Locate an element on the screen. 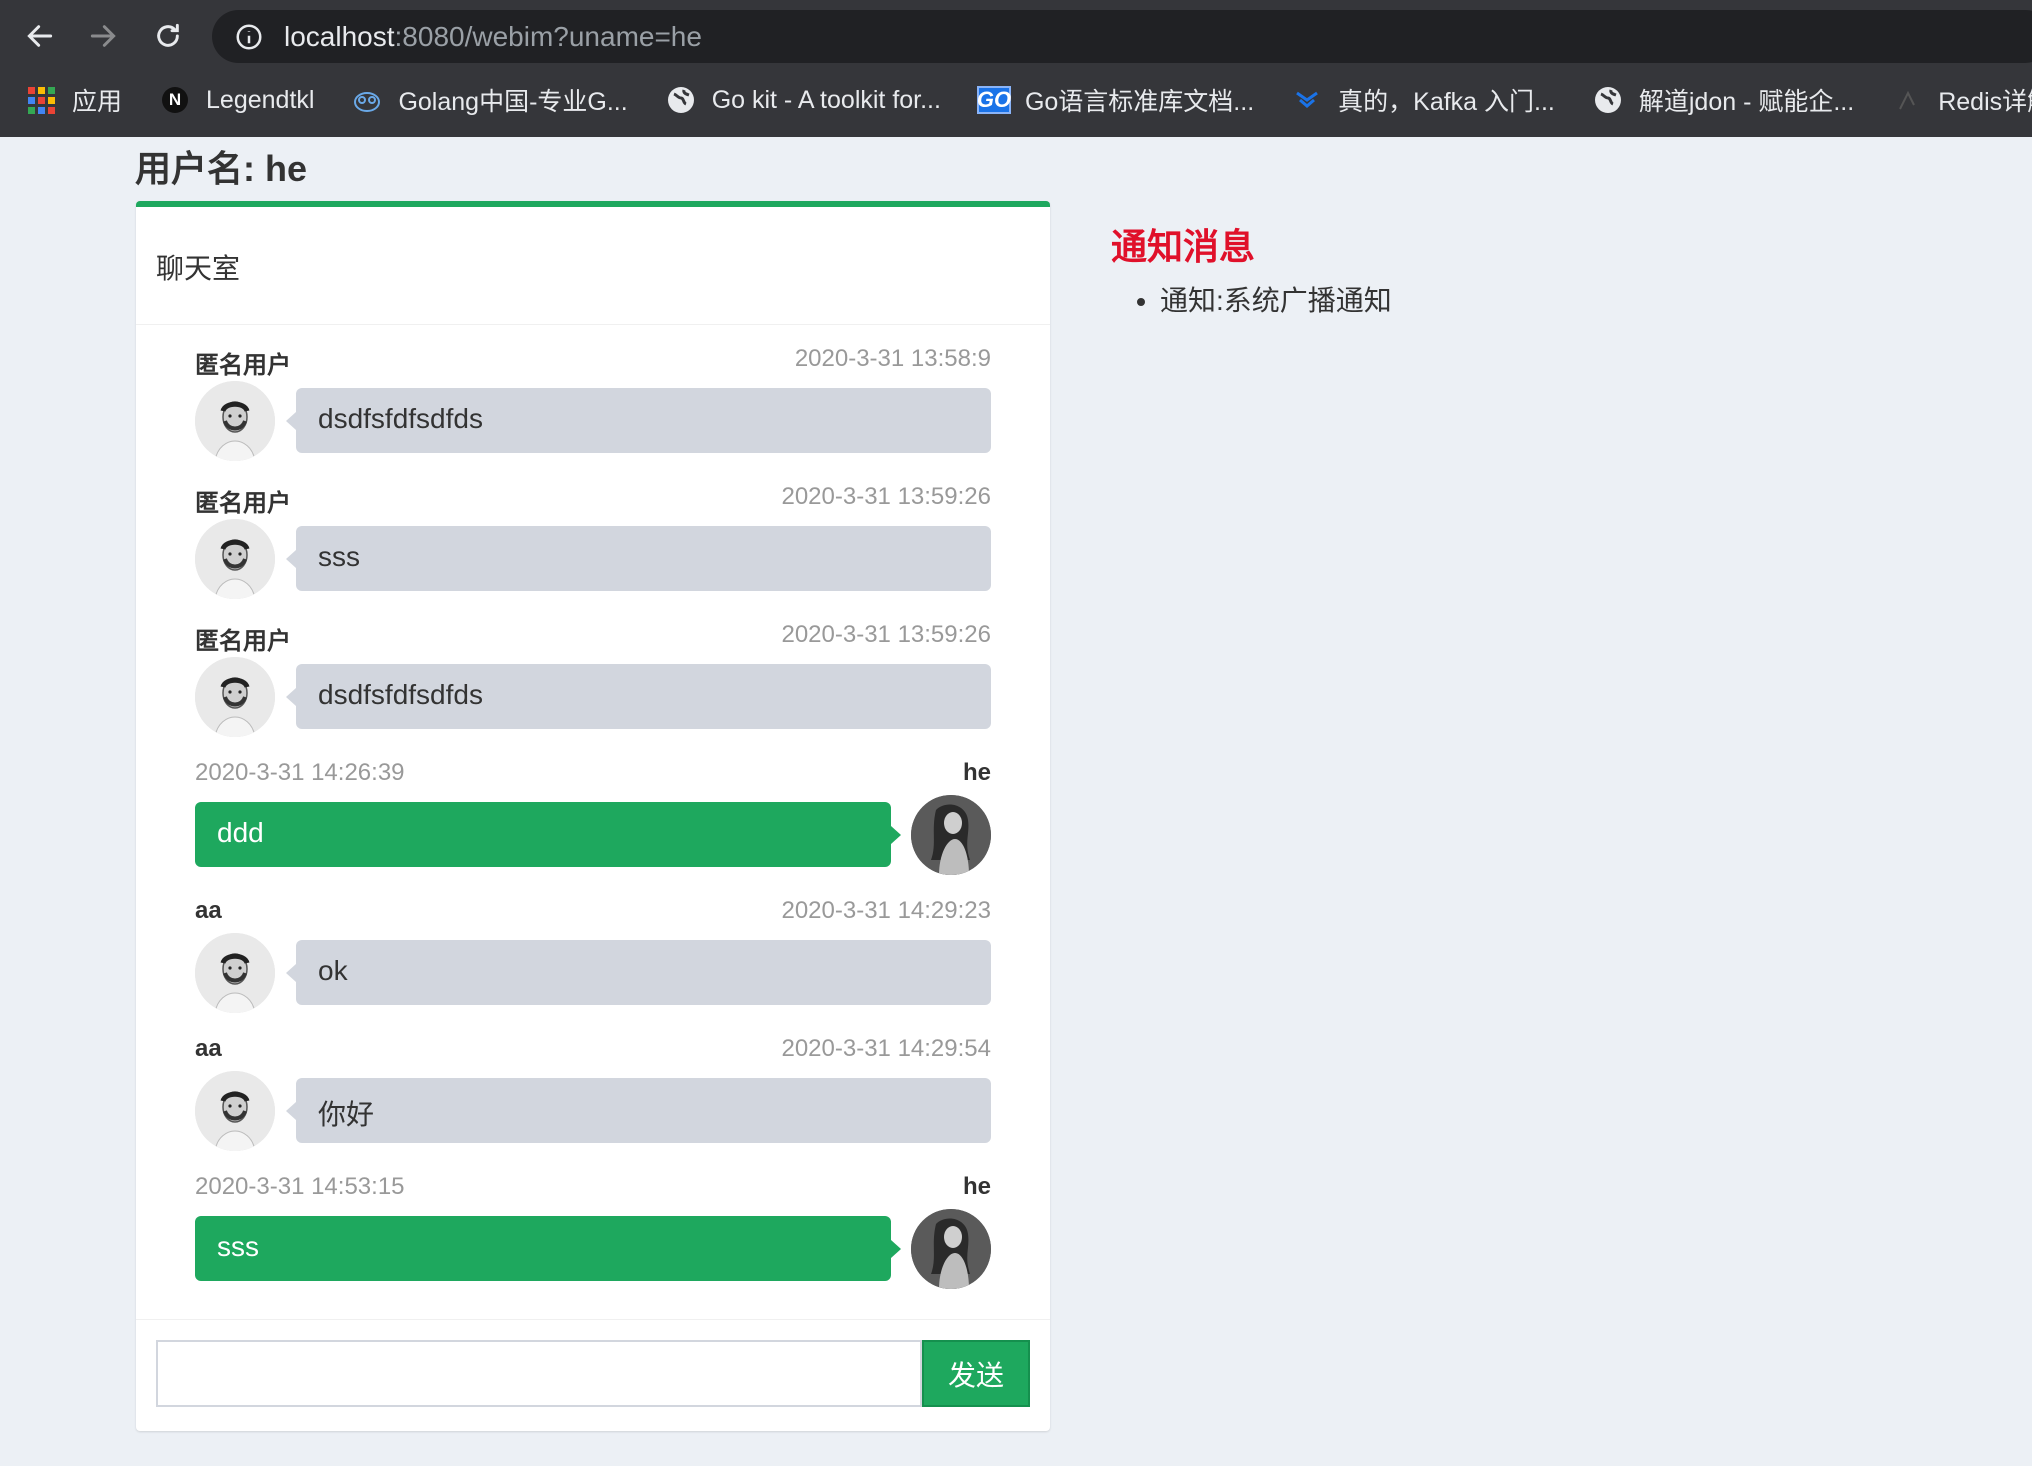  chat-header: 聊天室 is located at coordinates (593, 266).